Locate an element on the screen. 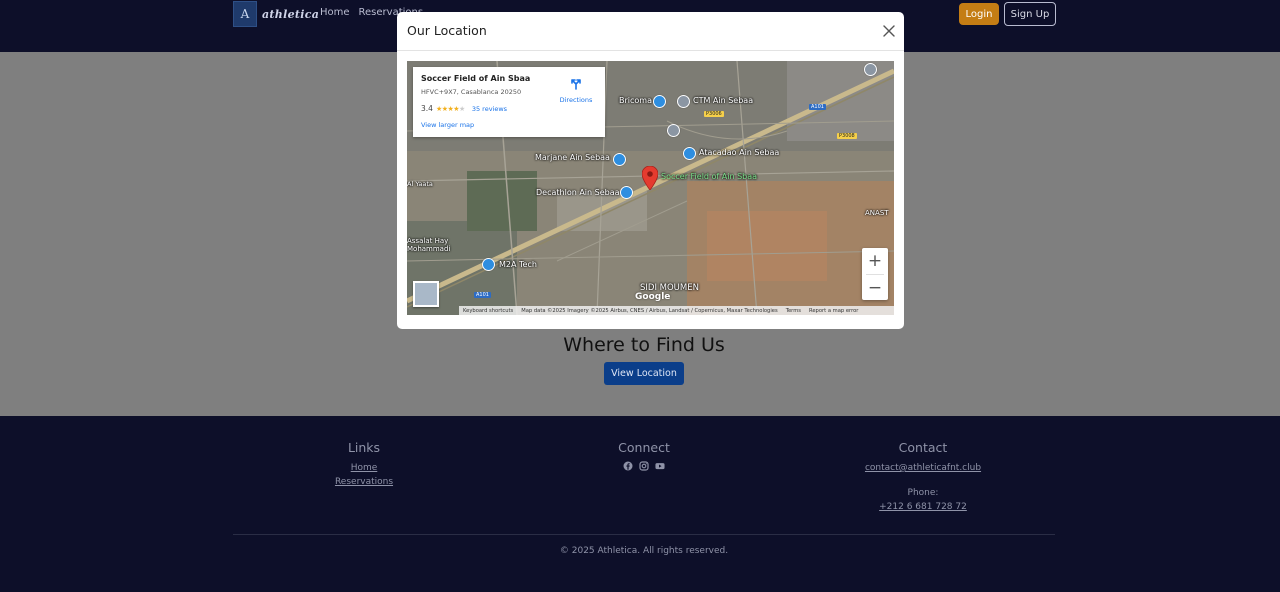 The image size is (1280, 592). map-label-atacadao: Atacadao Ain Sebaa is located at coordinates (739, 152).